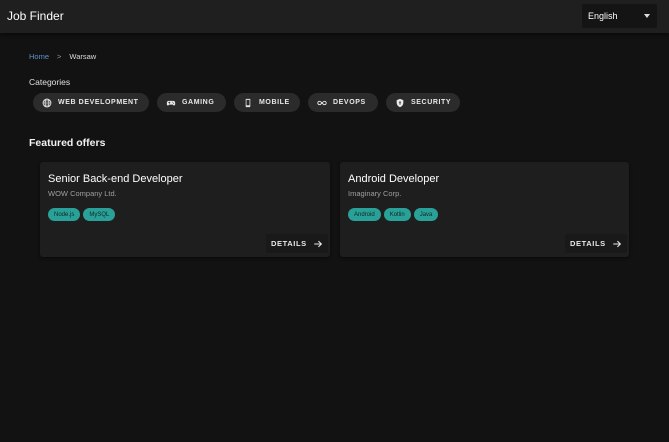 The width and height of the screenshot is (669, 442). What do you see at coordinates (349, 102) in the screenshot?
I see `chip-label: DEVOPS` at bounding box center [349, 102].